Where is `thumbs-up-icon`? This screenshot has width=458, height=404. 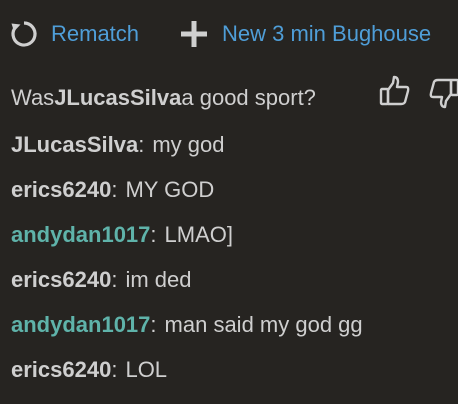 thumbs-up-icon is located at coordinates (395, 92).